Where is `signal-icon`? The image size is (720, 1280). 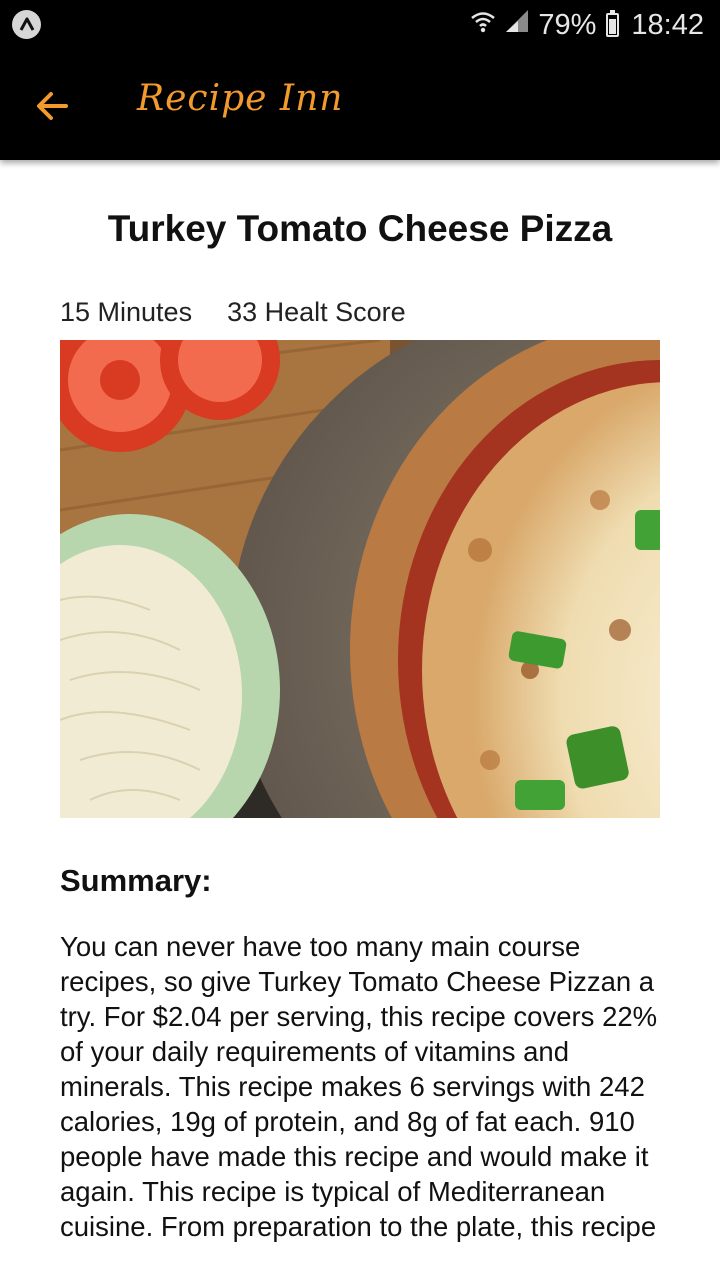 signal-icon is located at coordinates (517, 25).